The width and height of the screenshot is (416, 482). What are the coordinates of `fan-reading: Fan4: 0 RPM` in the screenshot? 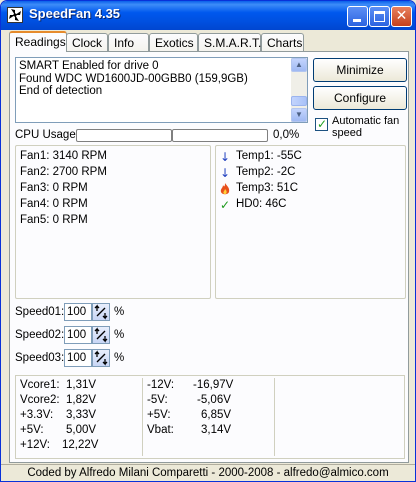 It's located at (54, 204).